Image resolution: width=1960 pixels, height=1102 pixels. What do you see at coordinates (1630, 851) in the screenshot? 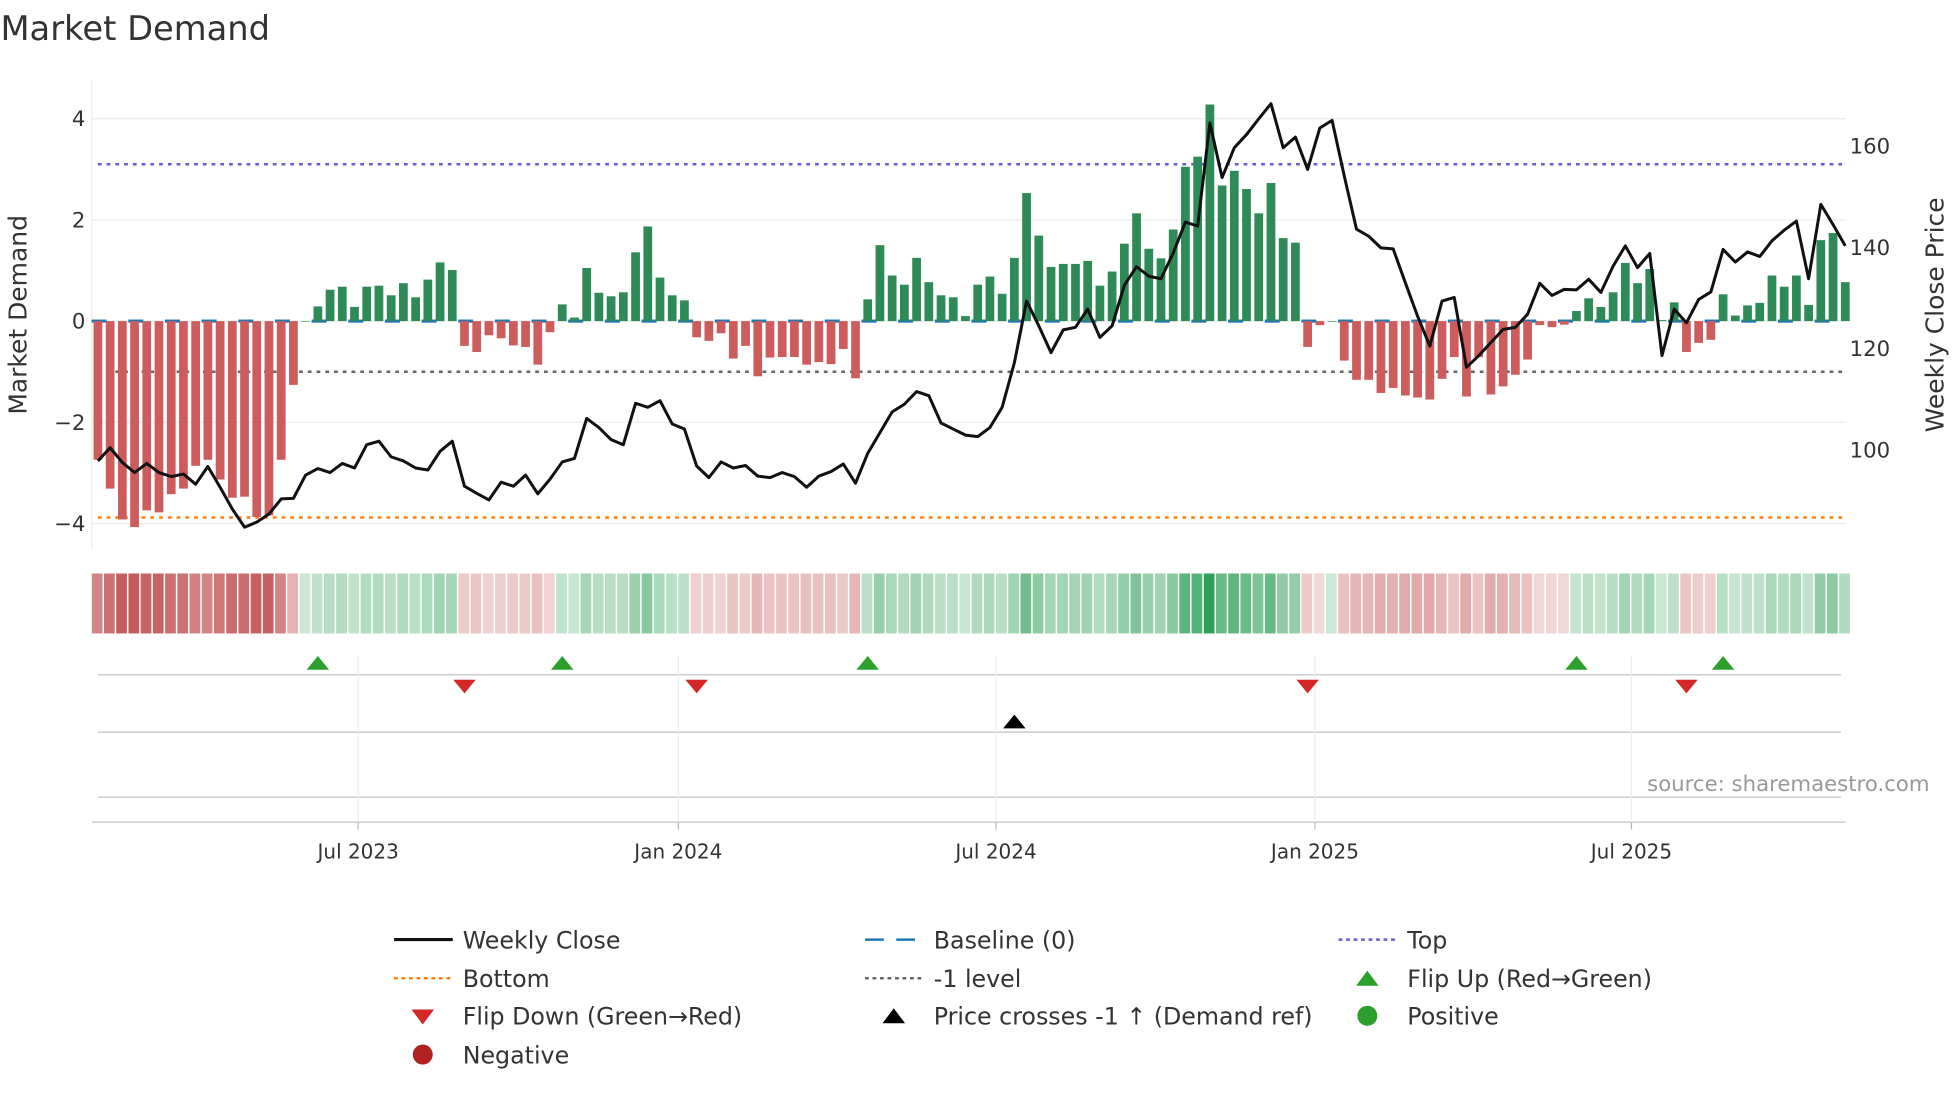
I see `x-tick-label: Jul 2025` at bounding box center [1630, 851].